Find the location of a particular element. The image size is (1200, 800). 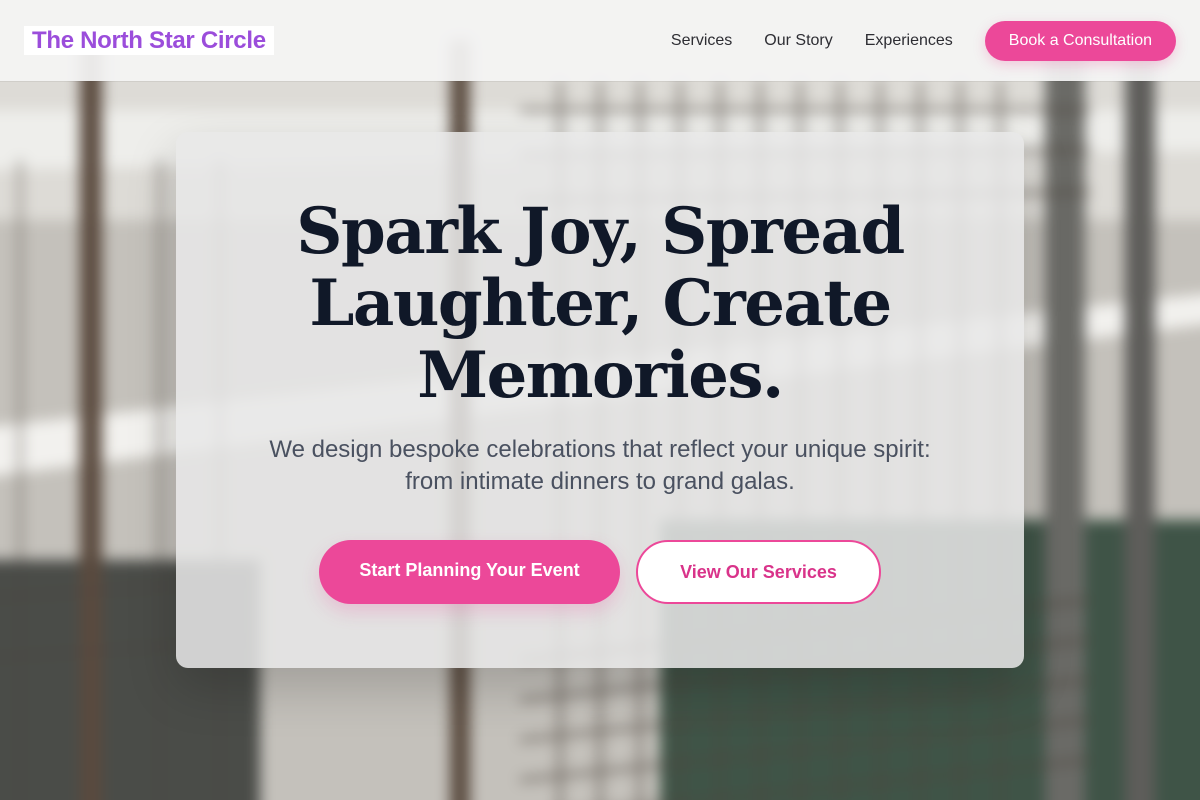

book-consultation-button: Book a Consultation is located at coordinates (1080, 40).